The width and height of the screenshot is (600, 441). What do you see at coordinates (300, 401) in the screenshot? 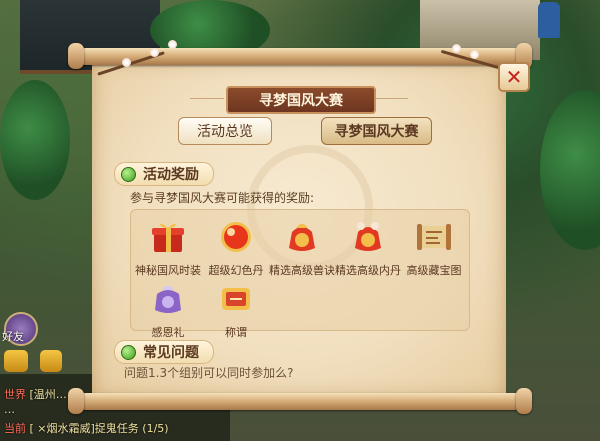
I see `scroll-rod-bottom` at bounding box center [300, 401].